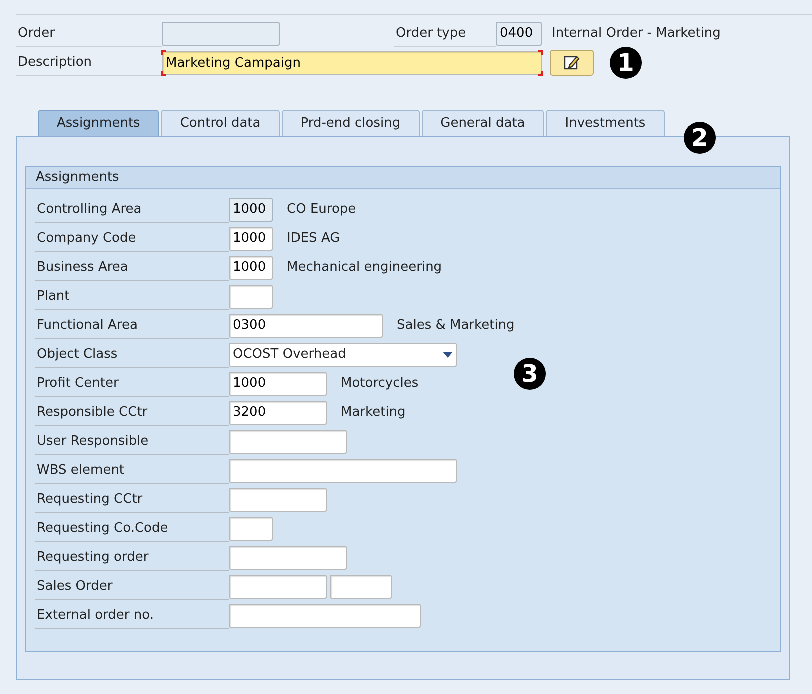 Image resolution: width=812 pixels, height=694 pixels. Describe the element at coordinates (132, 209) in the screenshot. I see `field-label: Controlling Area` at that location.